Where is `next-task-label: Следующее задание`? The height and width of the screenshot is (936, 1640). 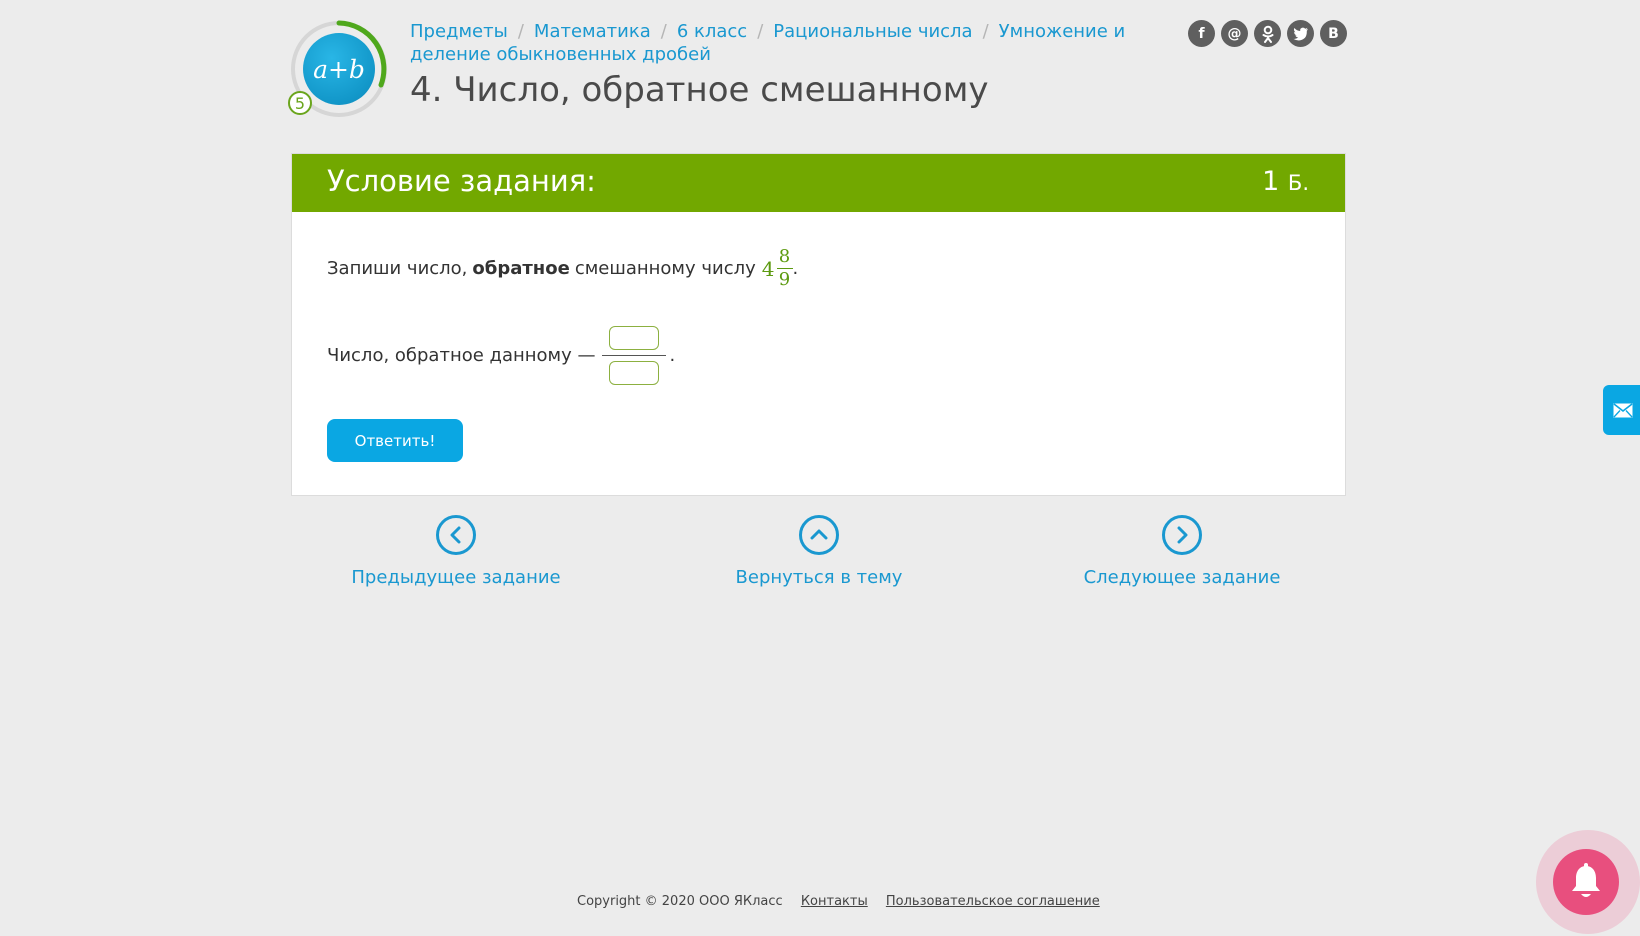 next-task-label: Следующее задание is located at coordinates (1182, 577).